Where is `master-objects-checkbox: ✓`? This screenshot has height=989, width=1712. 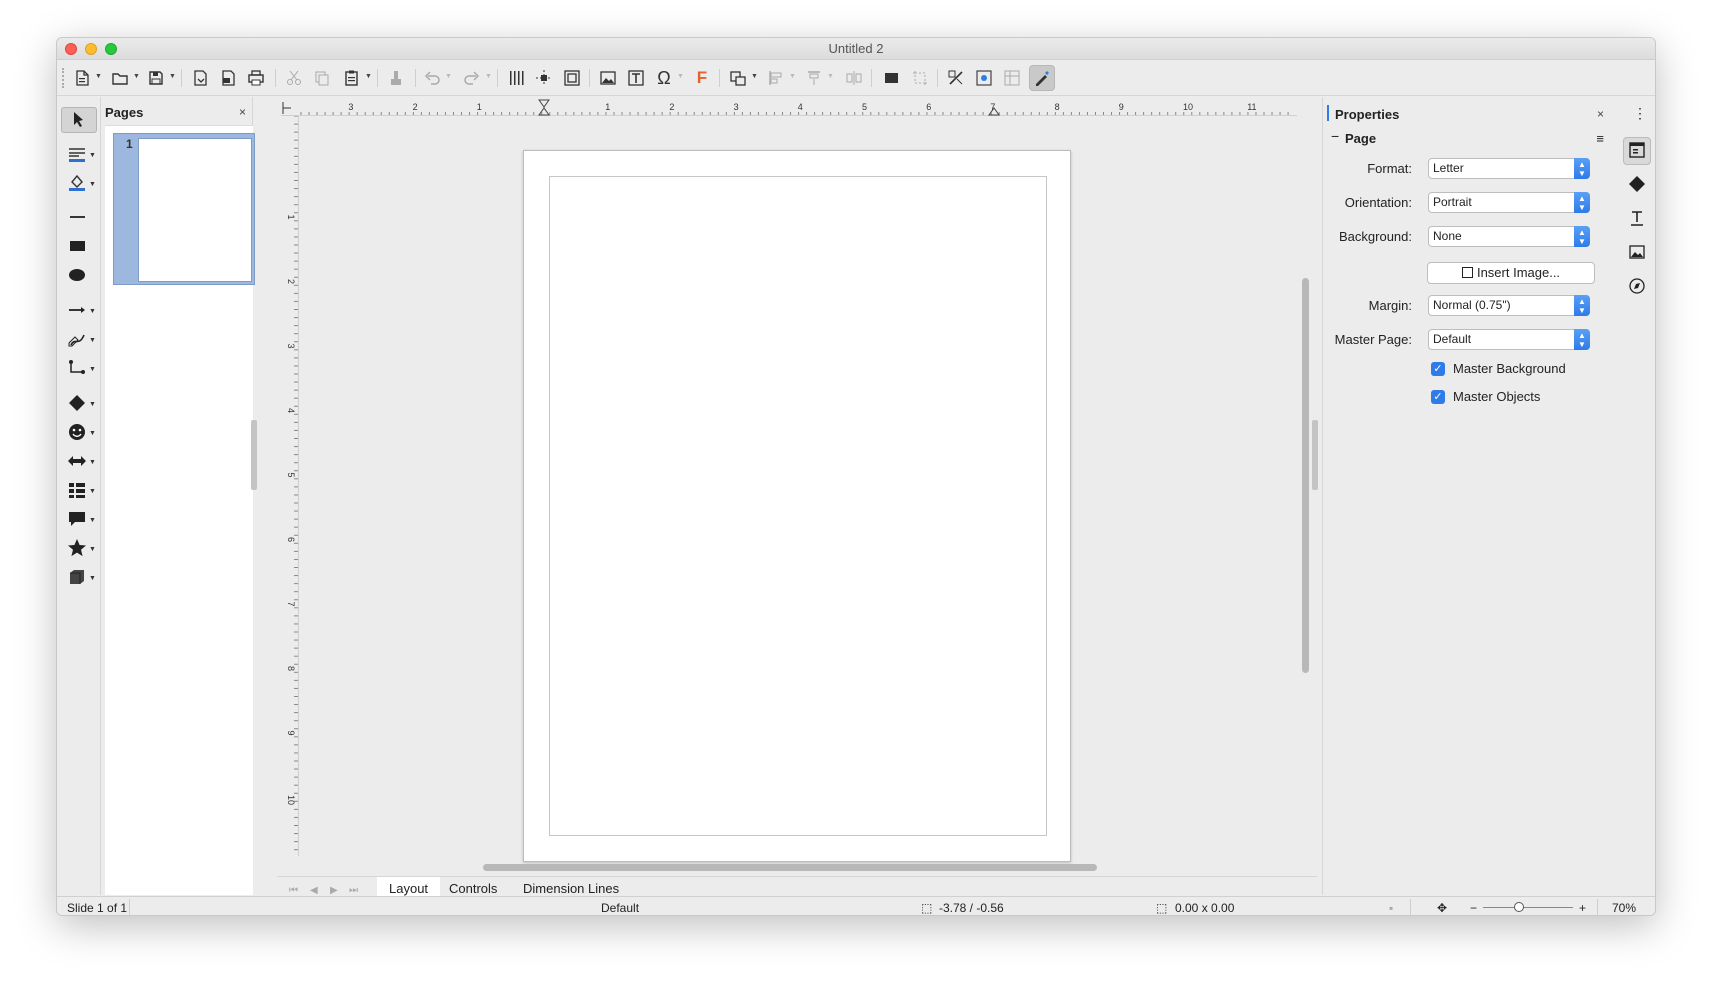 master-objects-checkbox: ✓ is located at coordinates (1438, 397).